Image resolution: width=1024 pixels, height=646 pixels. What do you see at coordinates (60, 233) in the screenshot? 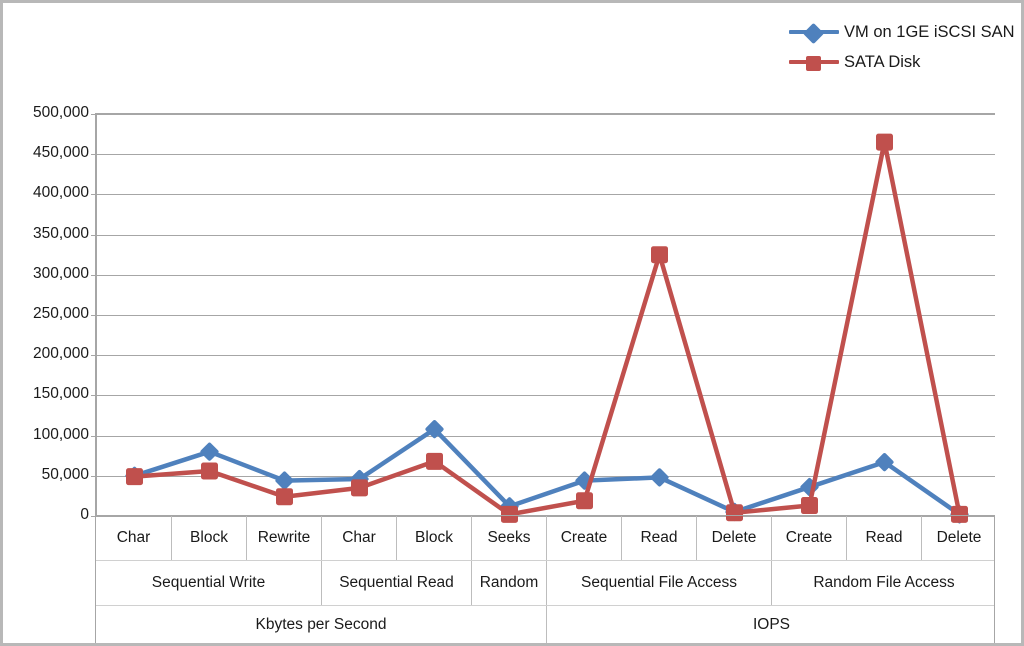
I see `y-axis-tick-label: 350,000` at bounding box center [60, 233].